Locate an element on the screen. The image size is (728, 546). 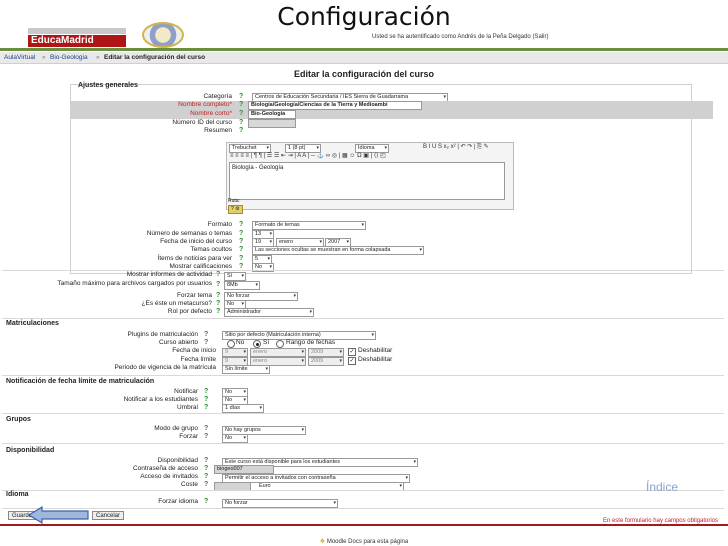
curso-abierto-no-radio is located at coordinates (231, 344).